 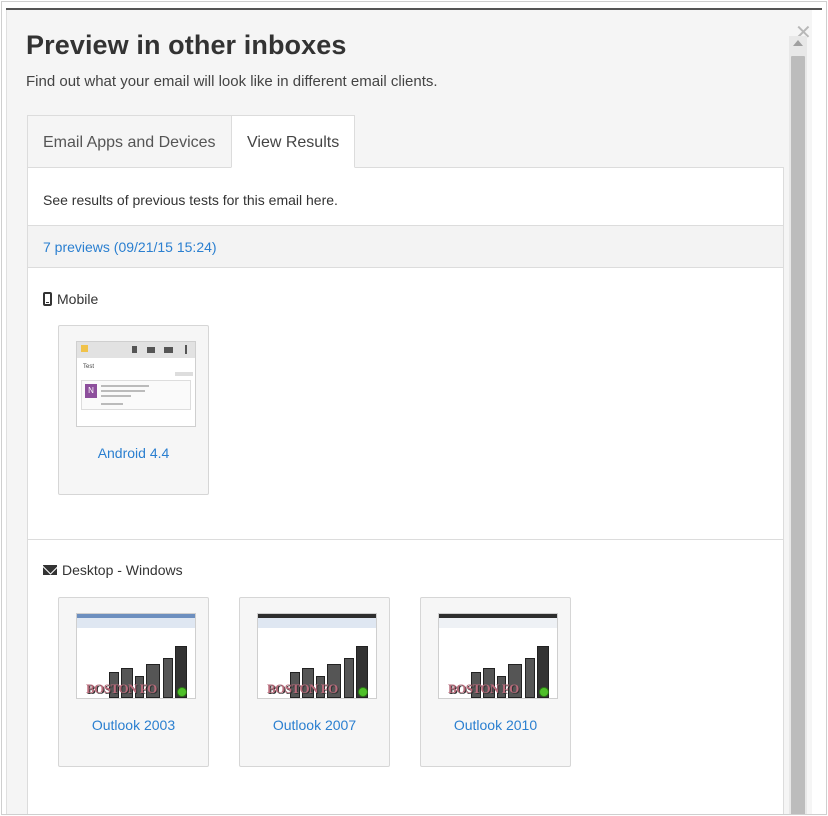 I want to click on phone-icon, so click(x=47, y=299).